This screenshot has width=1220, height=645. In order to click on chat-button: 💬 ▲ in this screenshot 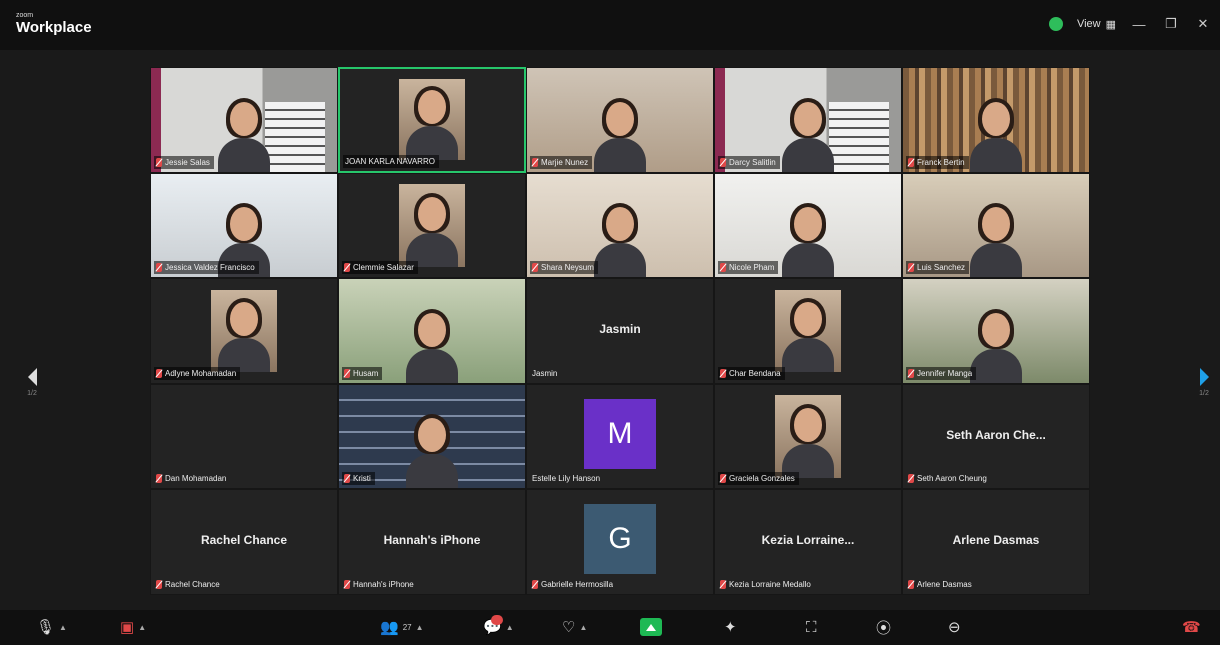, I will do `click(498, 627)`.